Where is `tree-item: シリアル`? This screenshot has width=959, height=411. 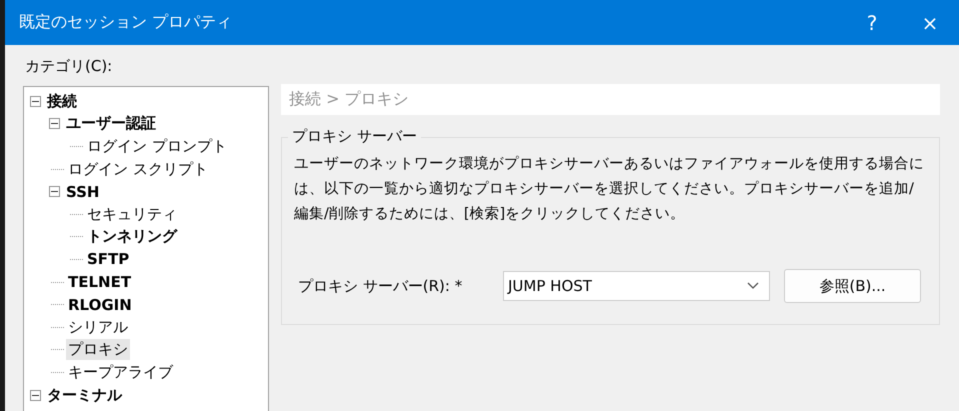
tree-item: シリアル is located at coordinates (98, 327).